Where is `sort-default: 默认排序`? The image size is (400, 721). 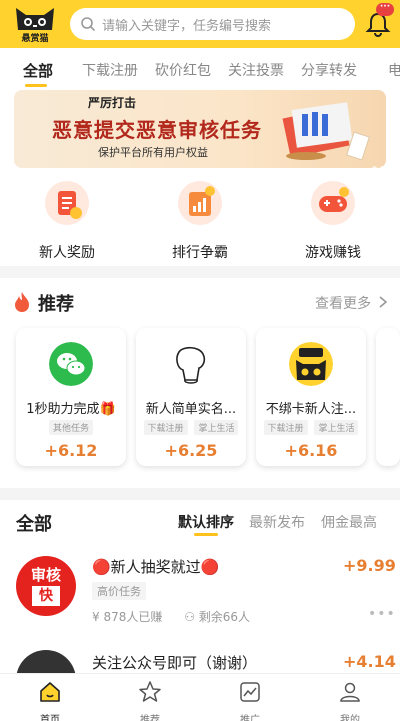 sort-default: 默认排序 is located at coordinates (206, 522).